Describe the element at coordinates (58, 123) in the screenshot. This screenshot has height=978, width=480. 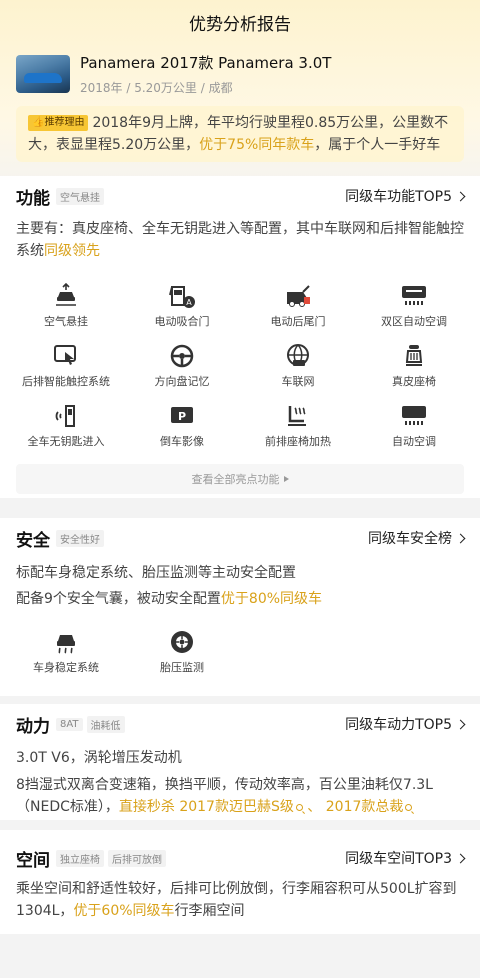
I see `recommend-reason-tag: 👍推荐理由` at that location.